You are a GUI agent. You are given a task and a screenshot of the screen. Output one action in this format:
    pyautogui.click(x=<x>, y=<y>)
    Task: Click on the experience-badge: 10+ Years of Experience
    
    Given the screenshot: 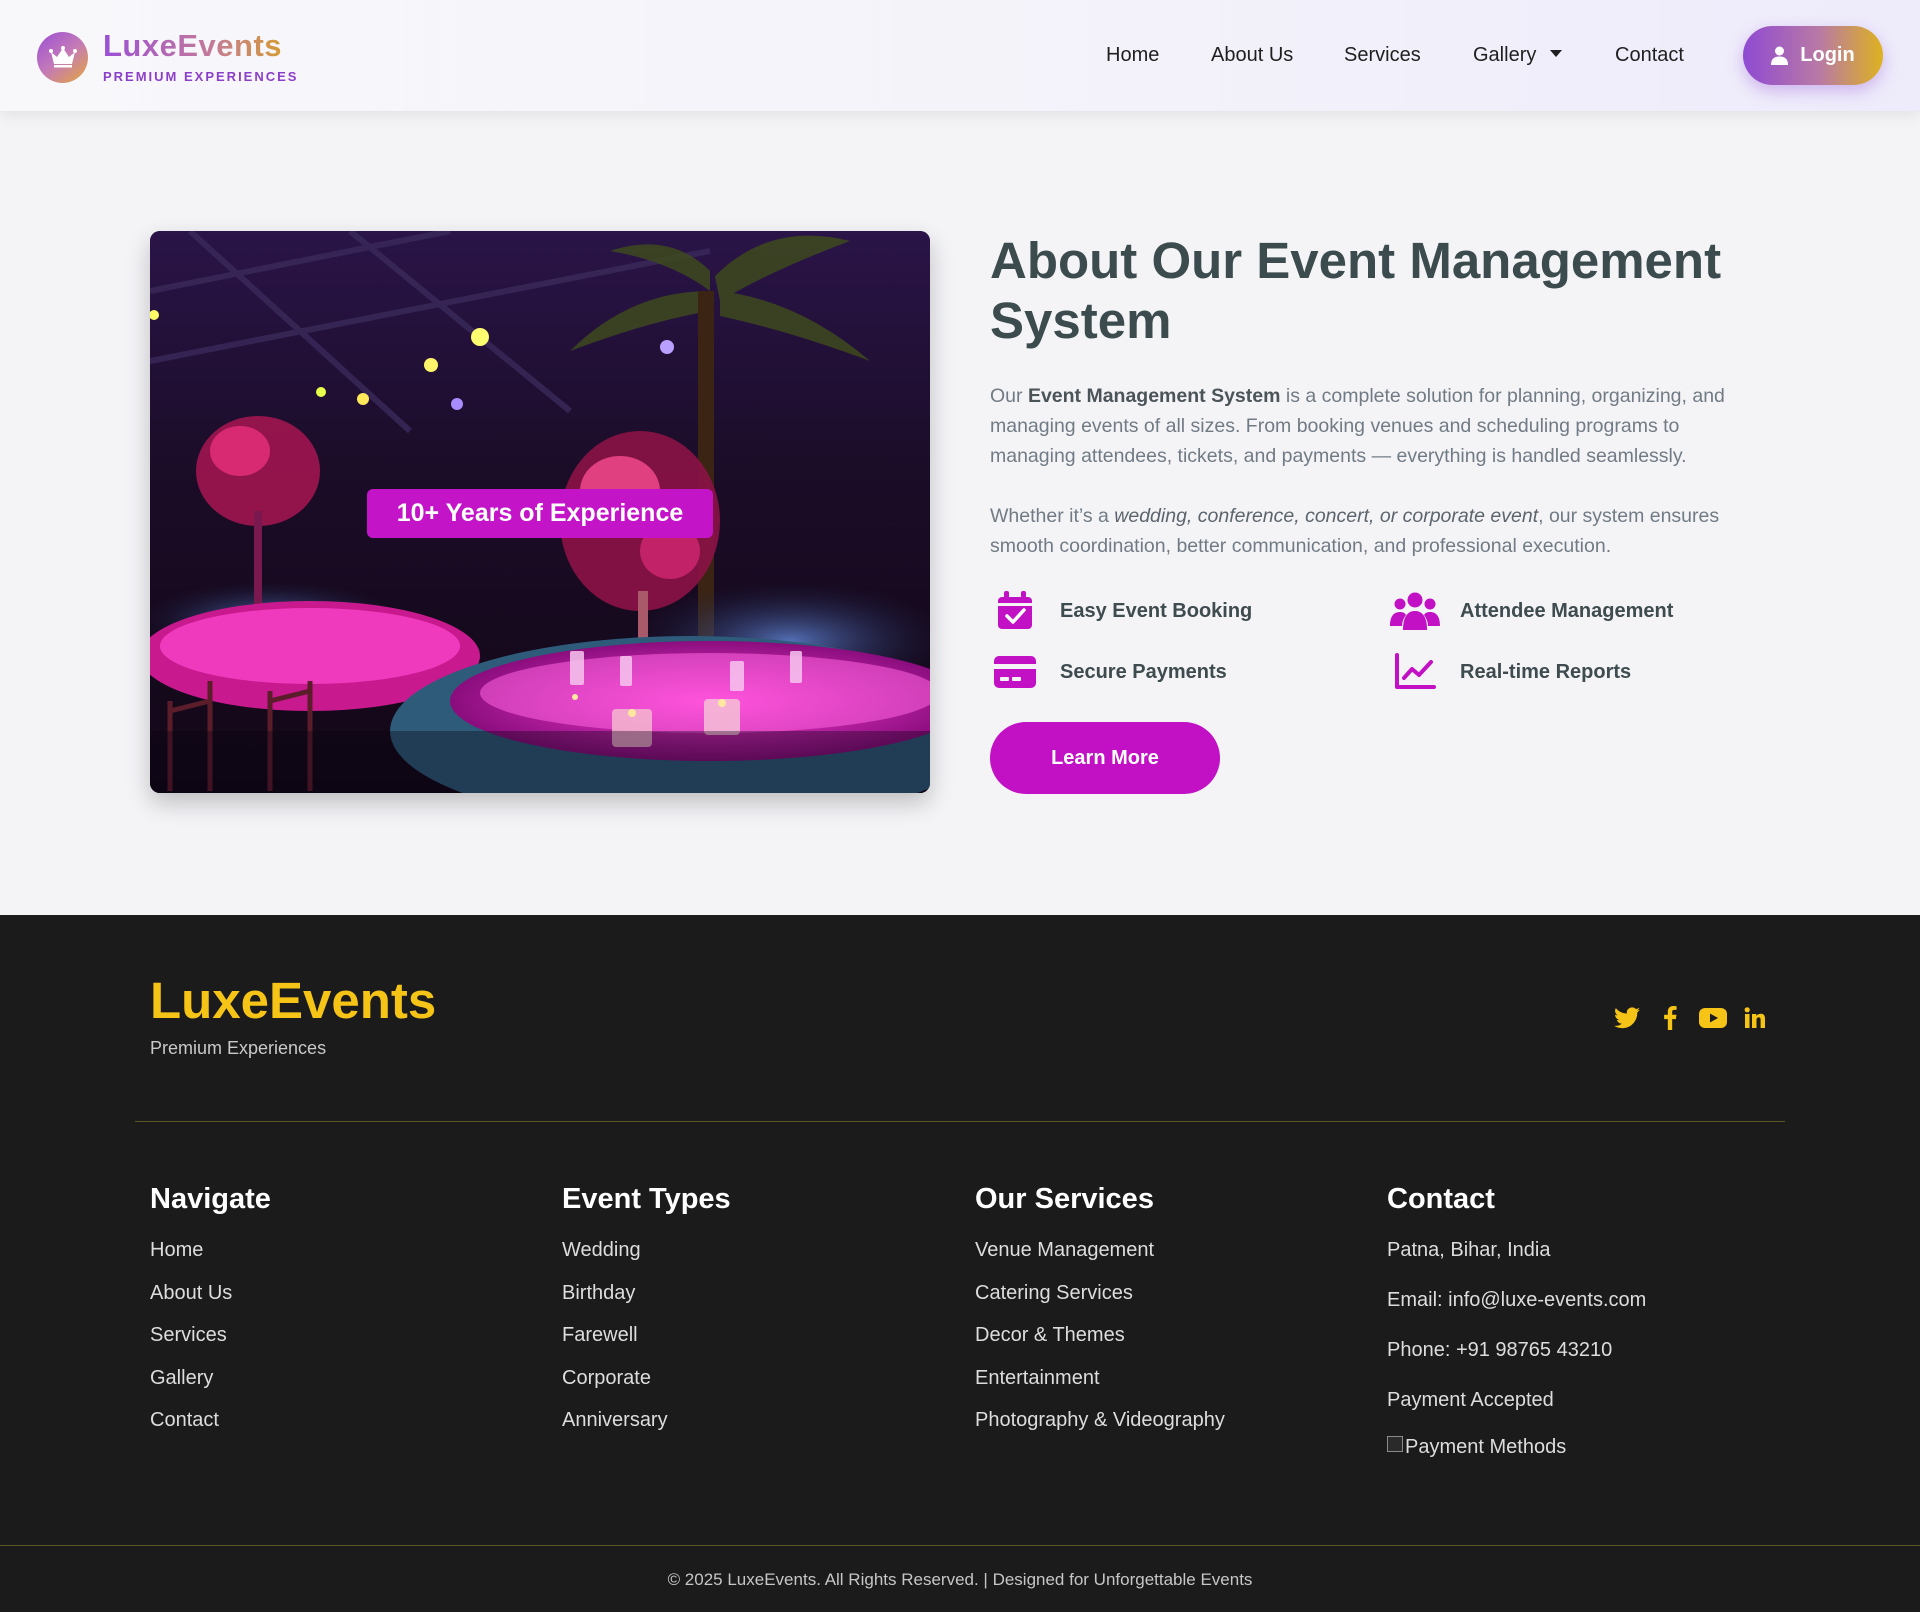 What is the action you would take?
    pyautogui.click(x=540, y=513)
    